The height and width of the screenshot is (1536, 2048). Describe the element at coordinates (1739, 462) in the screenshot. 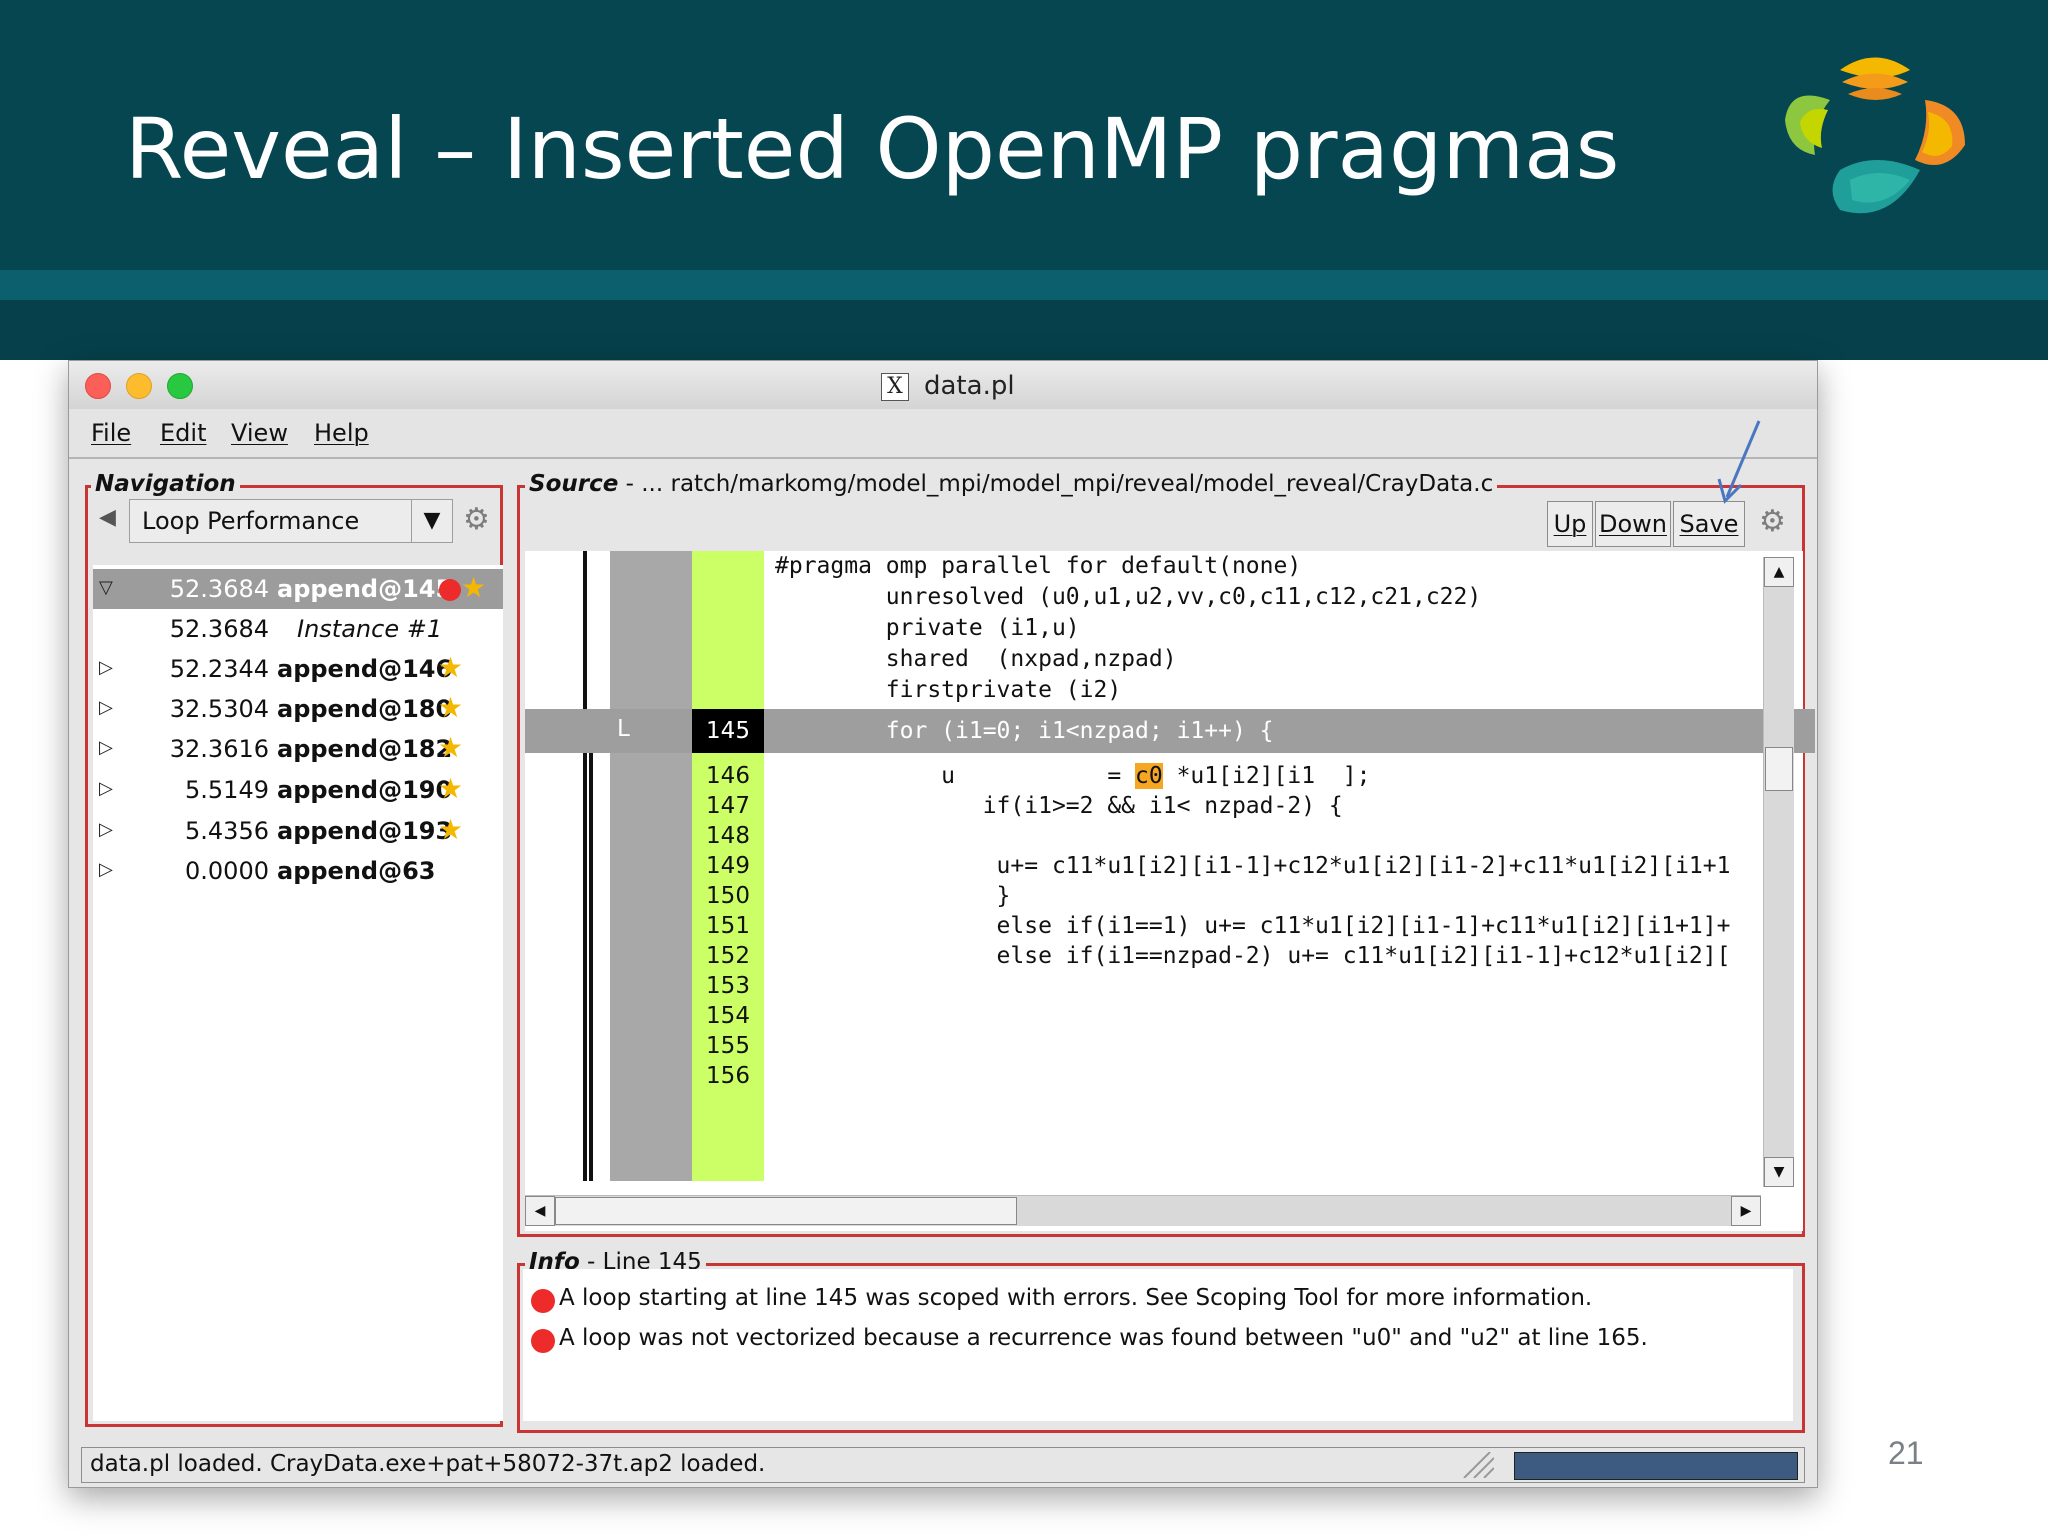

I see `arrow-annotation-icon` at that location.